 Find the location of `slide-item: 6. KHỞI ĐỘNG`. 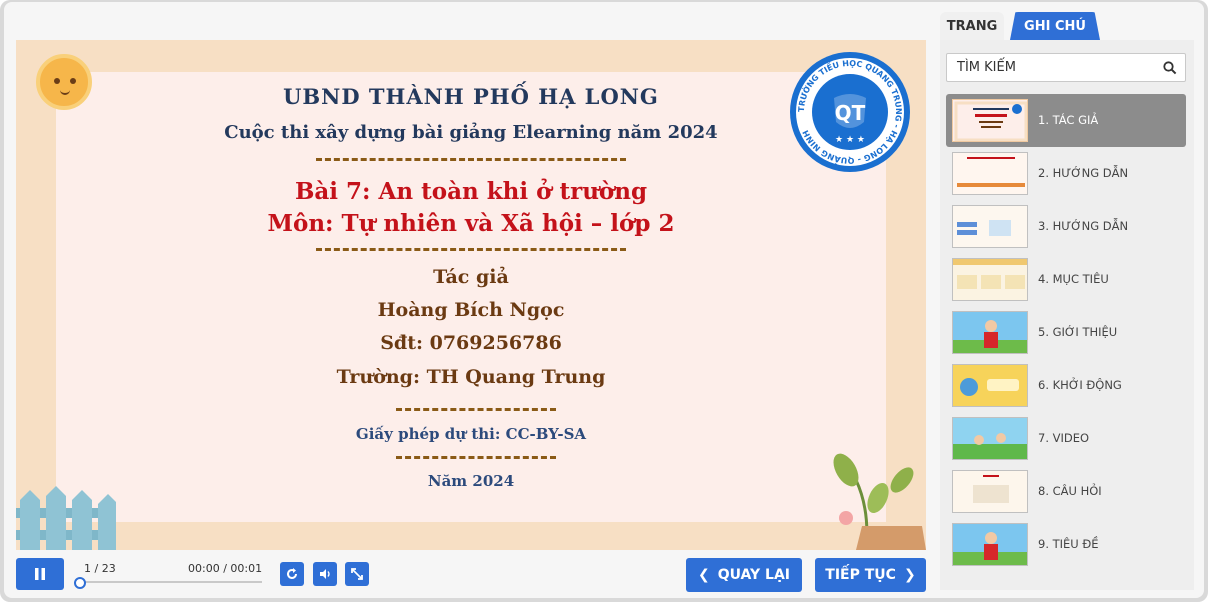

slide-item: 6. KHỞI ĐỘNG is located at coordinates (1066, 385).